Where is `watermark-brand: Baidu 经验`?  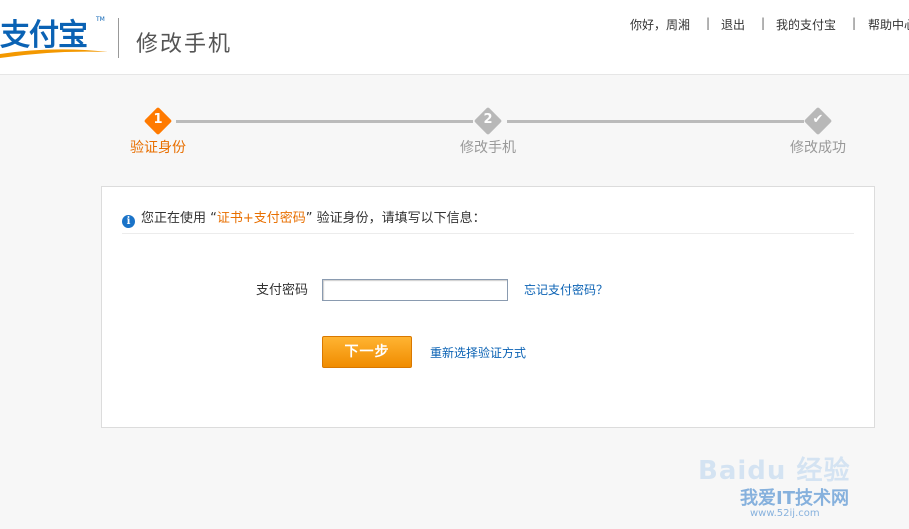
watermark-brand: Baidu 经验 is located at coordinates (774, 471).